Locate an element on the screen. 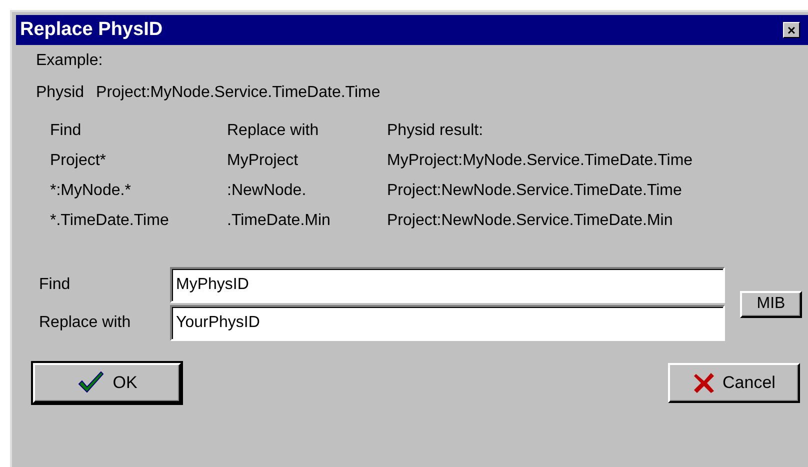 The height and width of the screenshot is (467, 808). column-header: Find is located at coordinates (66, 131).